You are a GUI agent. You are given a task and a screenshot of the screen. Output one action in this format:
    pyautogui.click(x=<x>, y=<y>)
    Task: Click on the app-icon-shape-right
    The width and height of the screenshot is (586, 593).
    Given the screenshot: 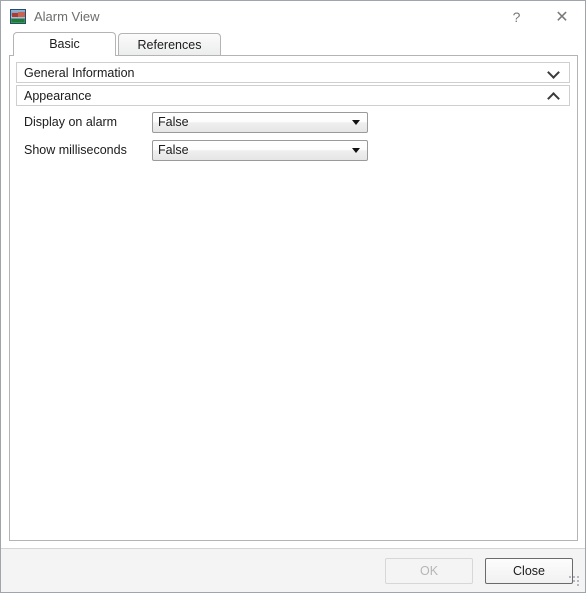 What is the action you would take?
    pyautogui.click(x=21, y=14)
    